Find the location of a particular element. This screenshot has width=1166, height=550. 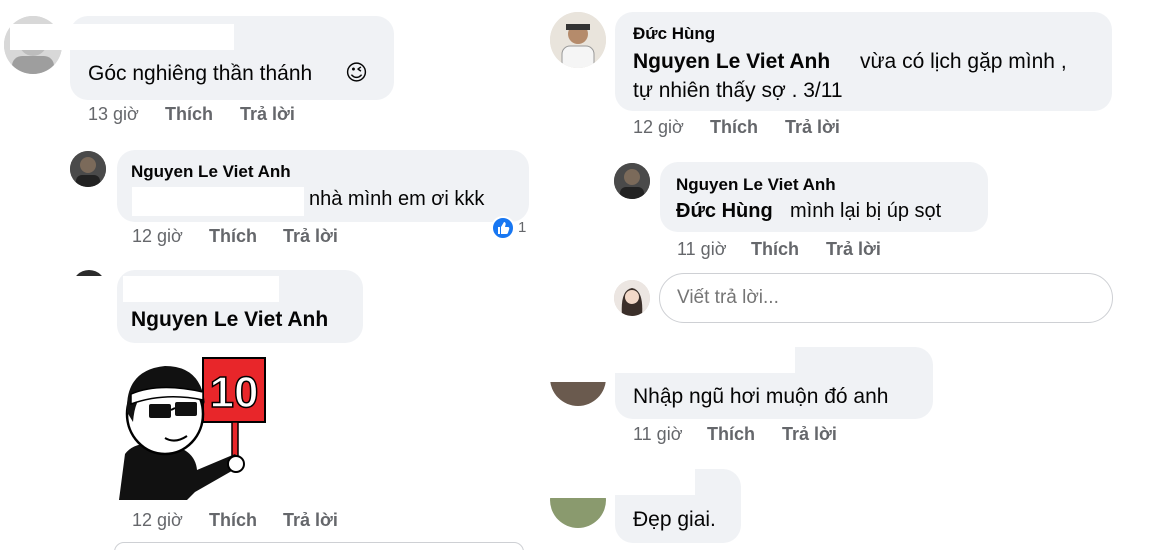

like-reaction-badge: 1 is located at coordinates (511, 229).